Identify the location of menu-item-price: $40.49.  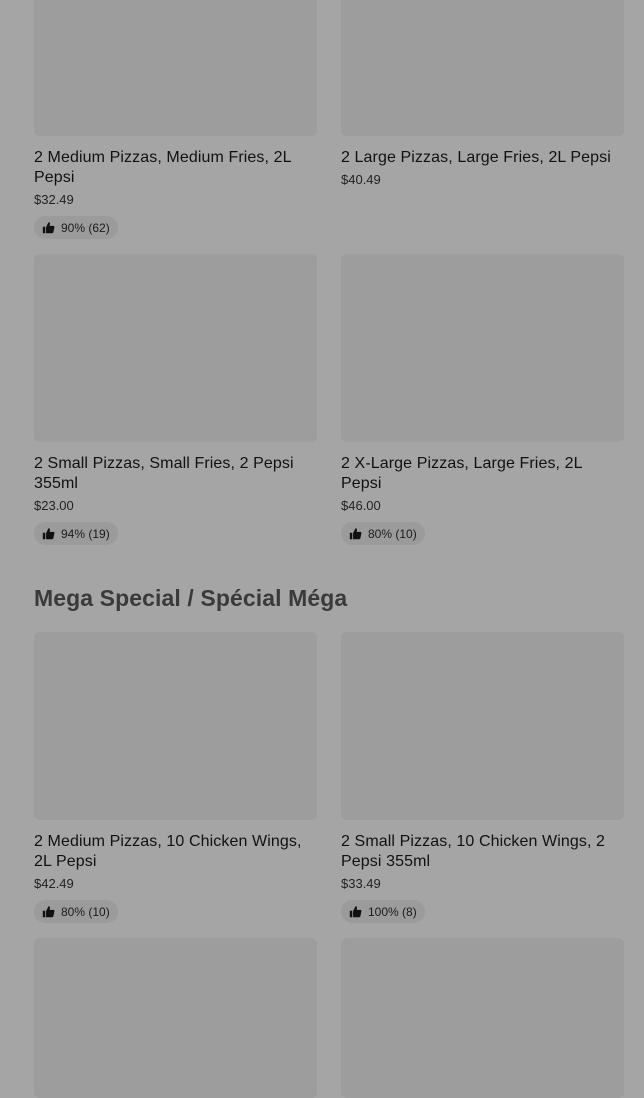
(361, 179).